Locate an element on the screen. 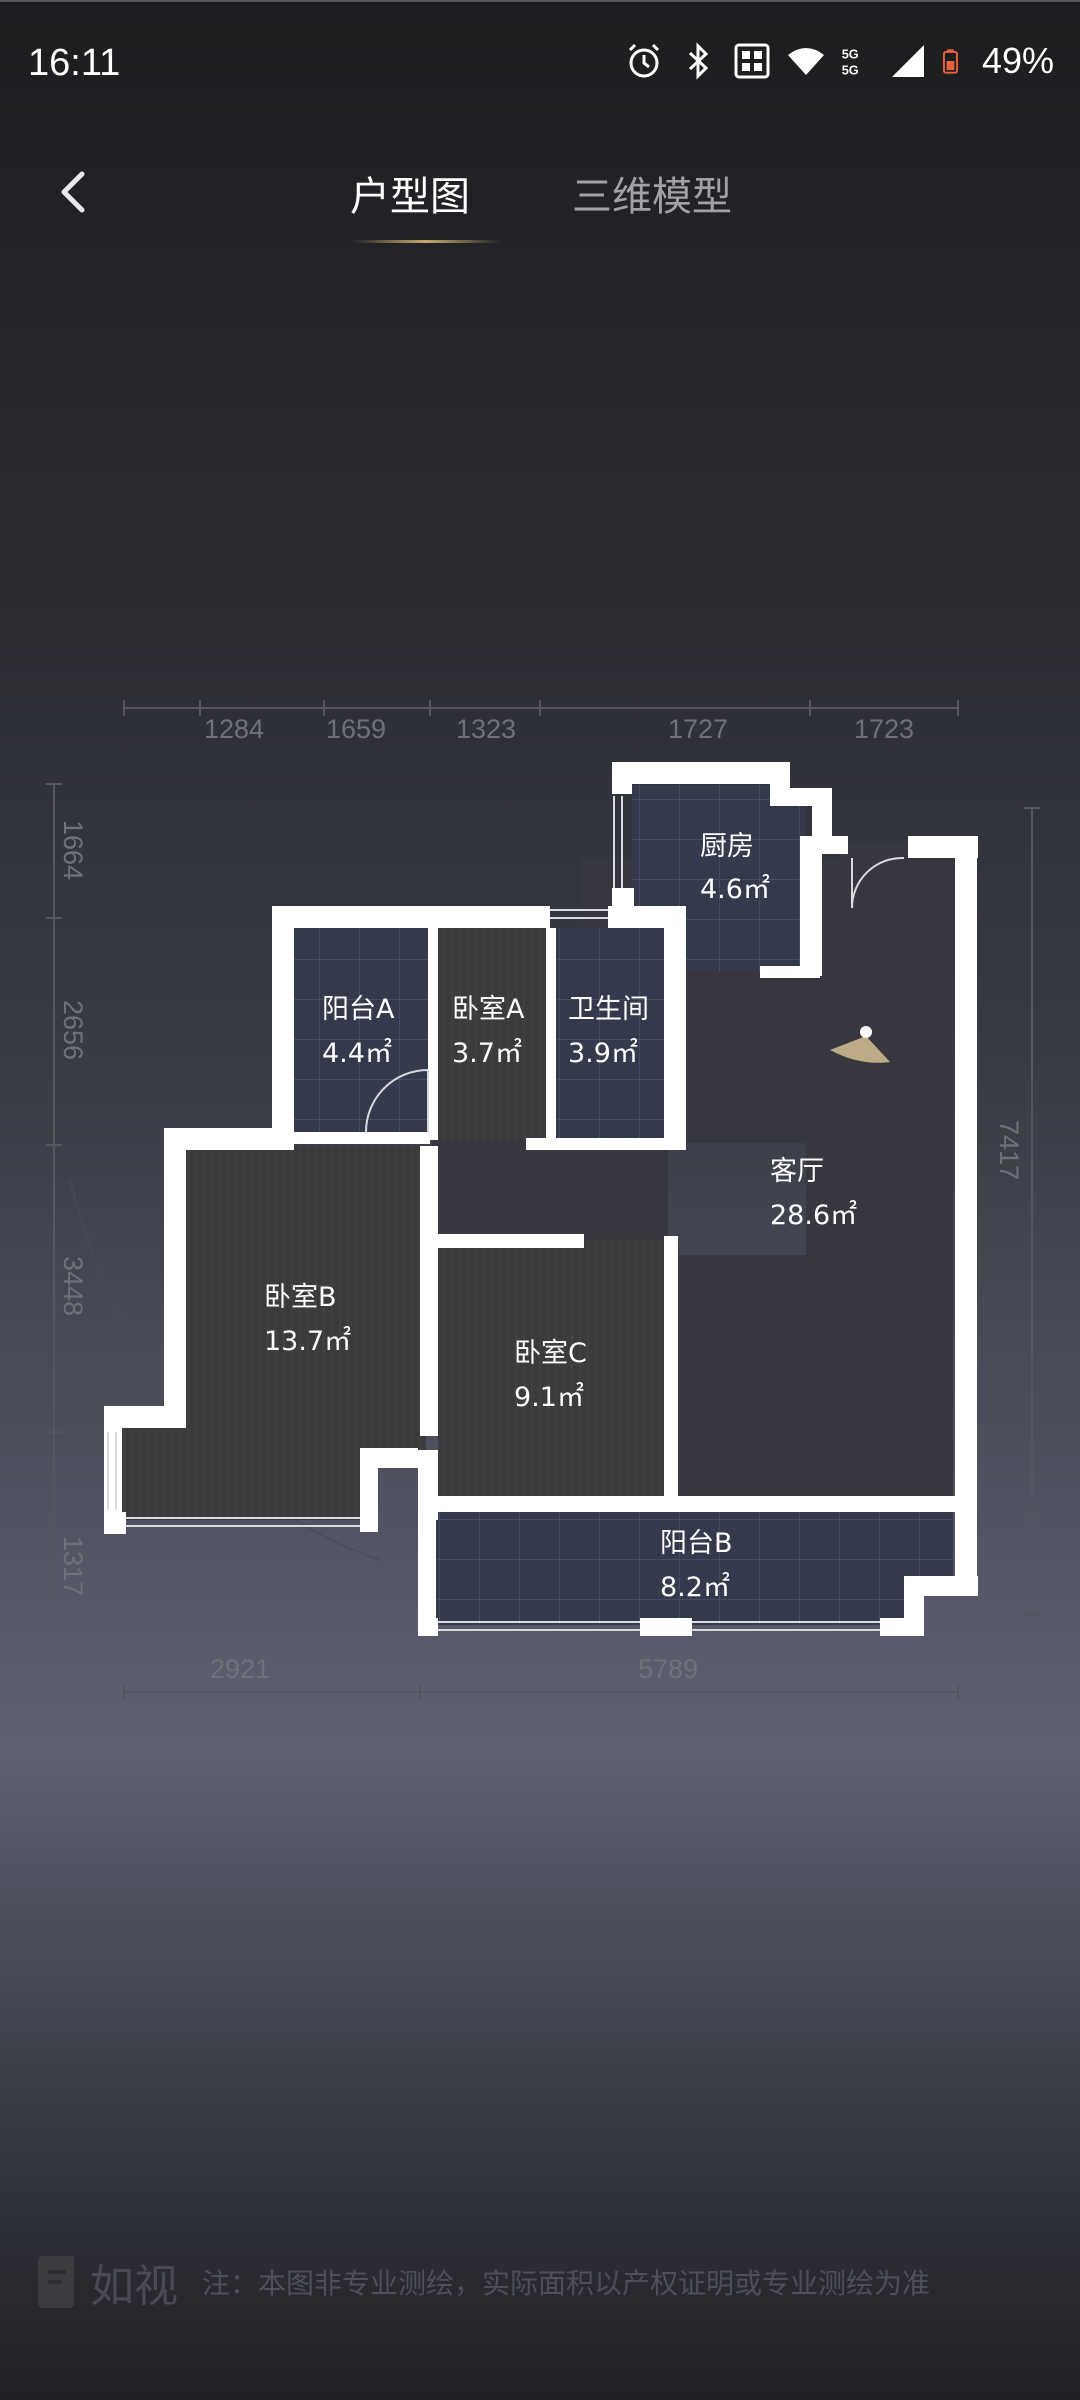 This screenshot has width=1080, height=2400. room-name-balcony-b: 阳台B is located at coordinates (696, 1543).